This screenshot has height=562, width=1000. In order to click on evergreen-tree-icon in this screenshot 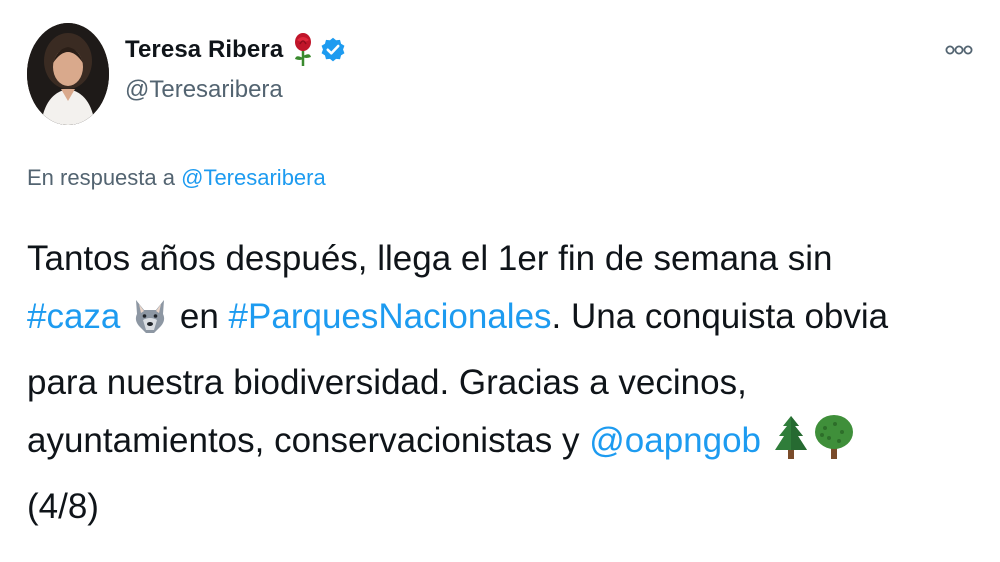, I will do `click(791, 446)`.